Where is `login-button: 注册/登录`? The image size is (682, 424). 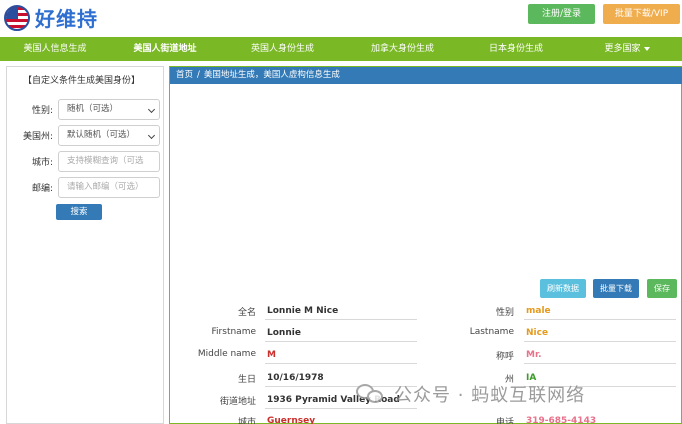 login-button: 注册/登录 is located at coordinates (561, 14).